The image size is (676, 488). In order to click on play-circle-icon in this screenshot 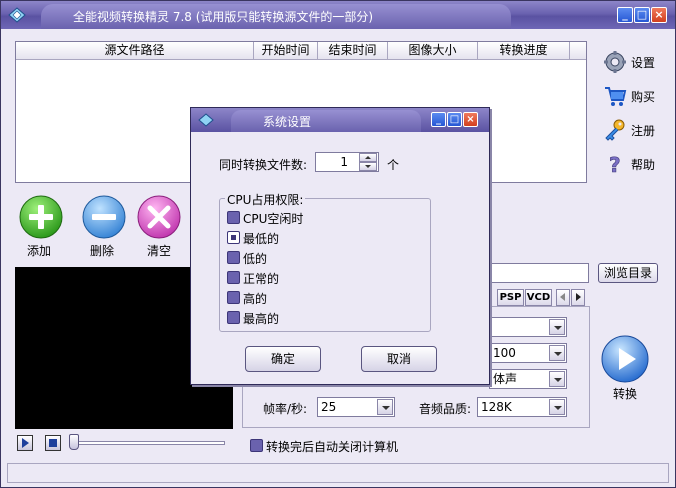, I will do `click(625, 359)`.